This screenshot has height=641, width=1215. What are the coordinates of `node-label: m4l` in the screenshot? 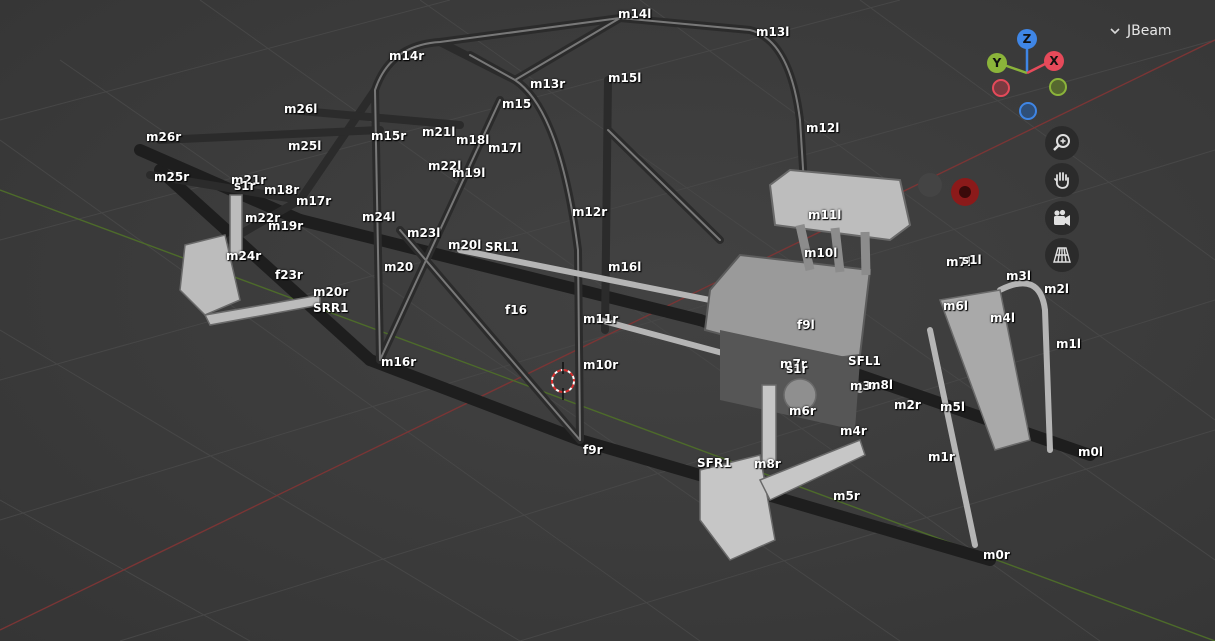 It's located at (1002, 318).